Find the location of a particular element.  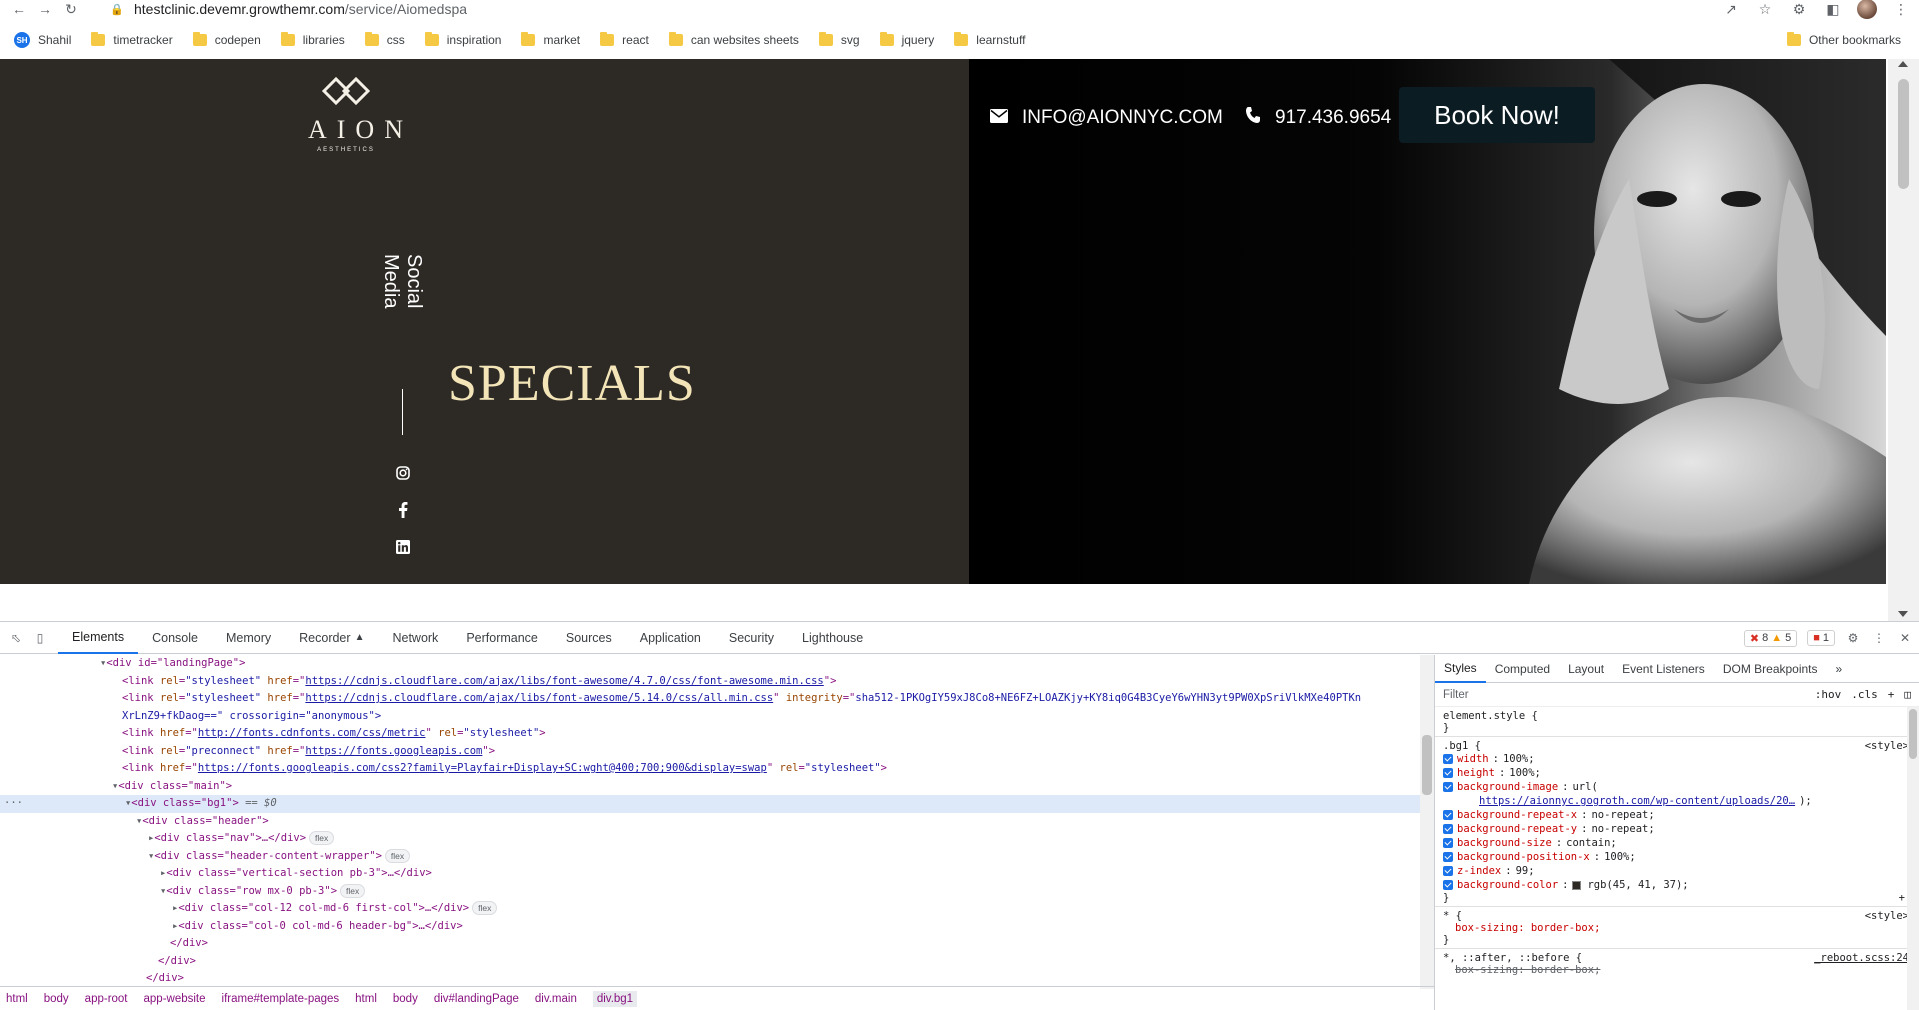

close-icon: ✕ is located at coordinates (1905, 638).